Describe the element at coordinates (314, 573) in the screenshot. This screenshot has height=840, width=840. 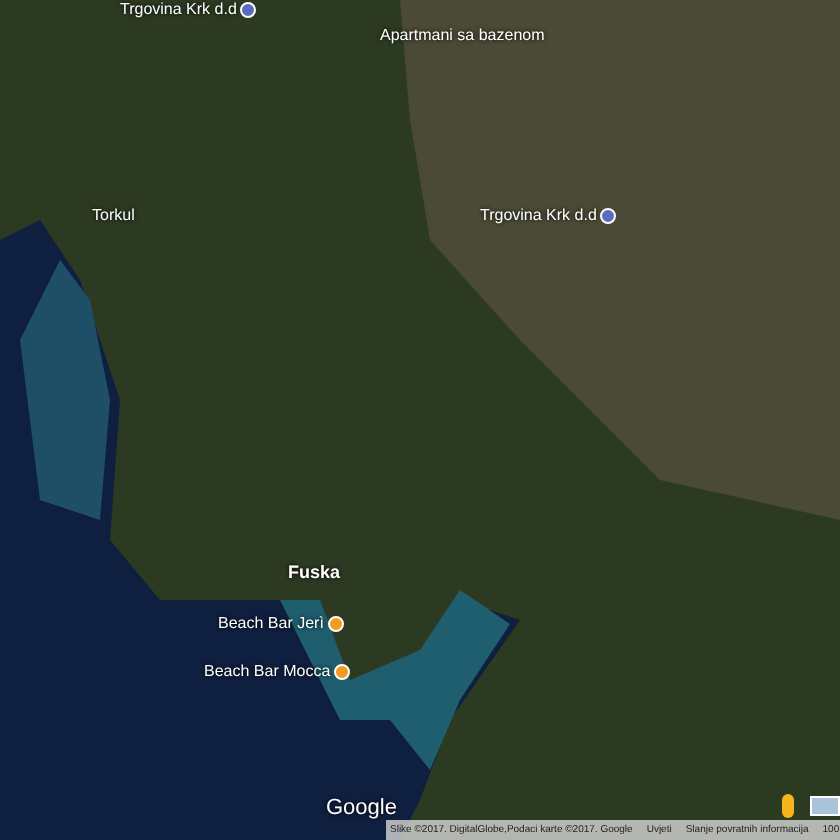
I see `place-label: Fuska` at that location.